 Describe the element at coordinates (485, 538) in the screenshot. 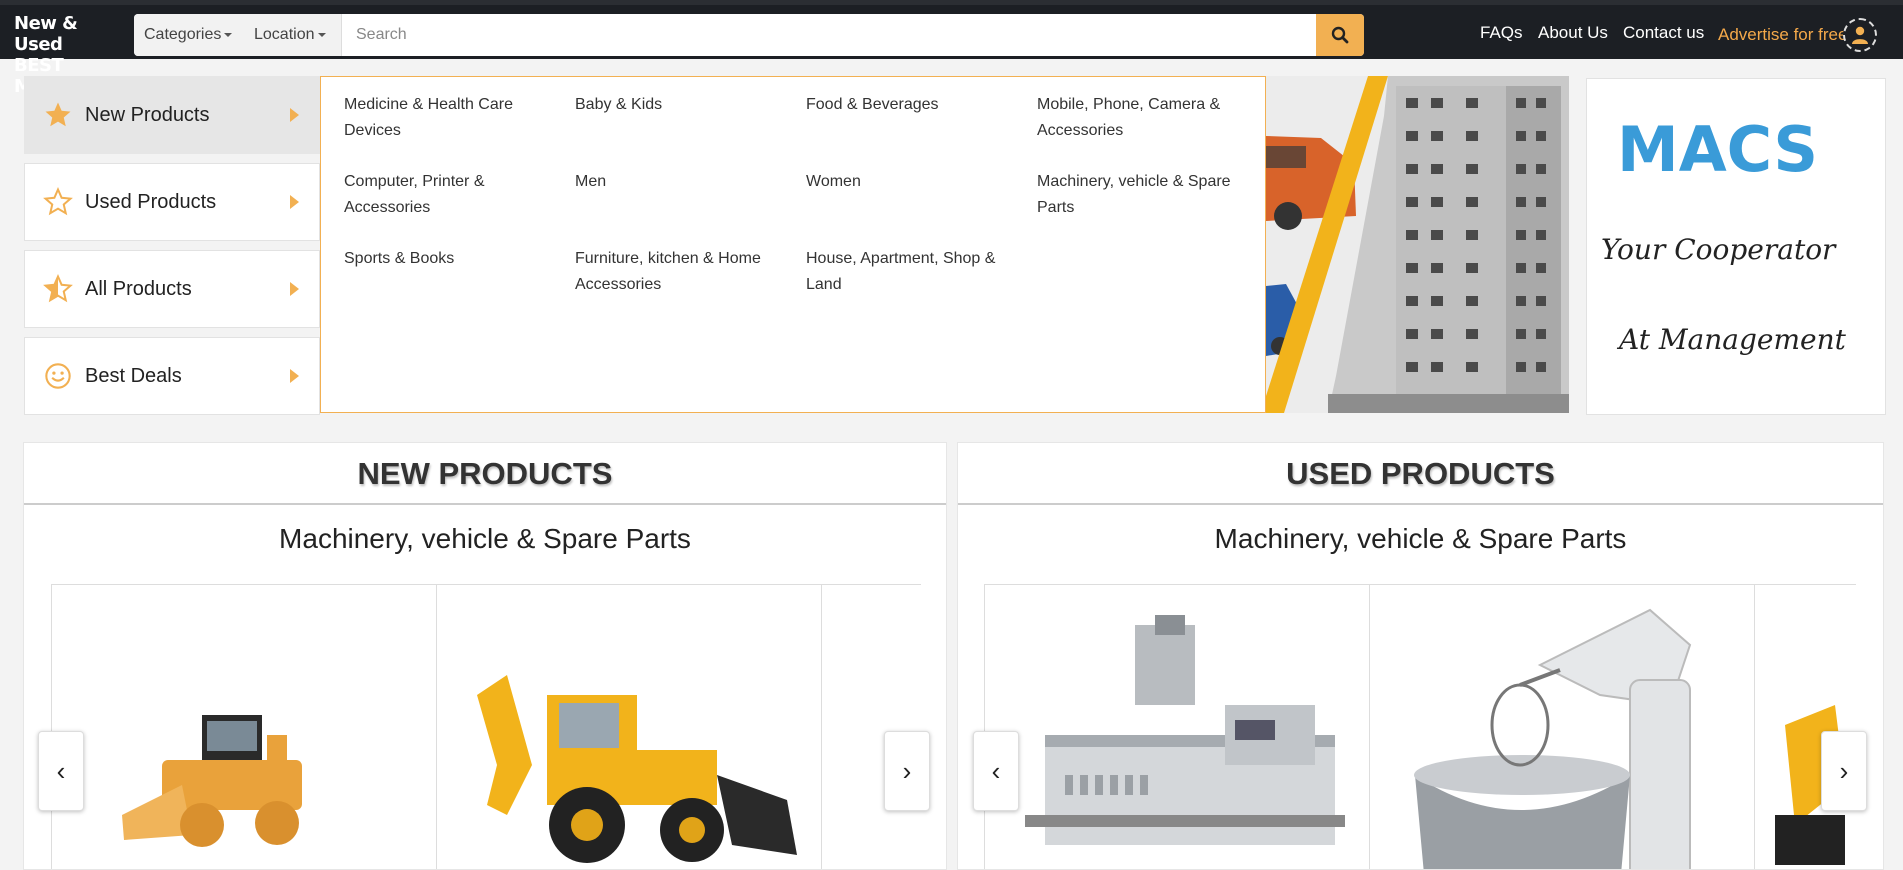

I see `new-products-subtitle: Machinery, vehicle & Spare Parts` at that location.